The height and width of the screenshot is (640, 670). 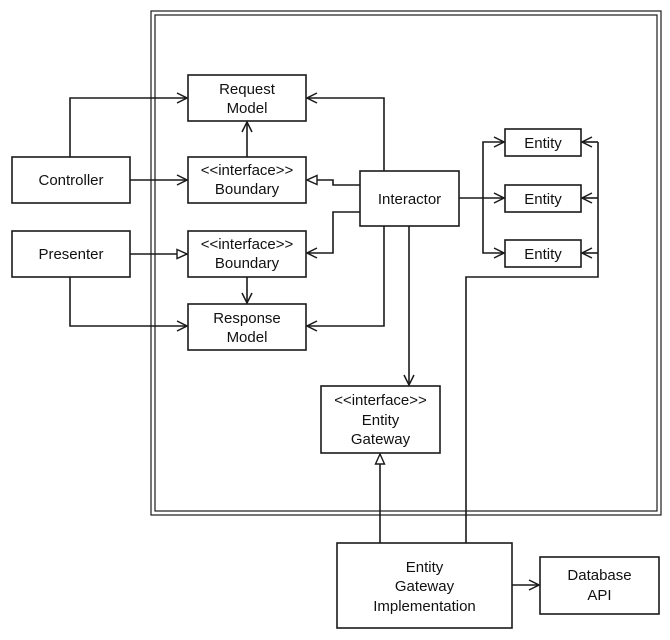 I want to click on edge-interactor-input-boundary, so click(x=333, y=183).